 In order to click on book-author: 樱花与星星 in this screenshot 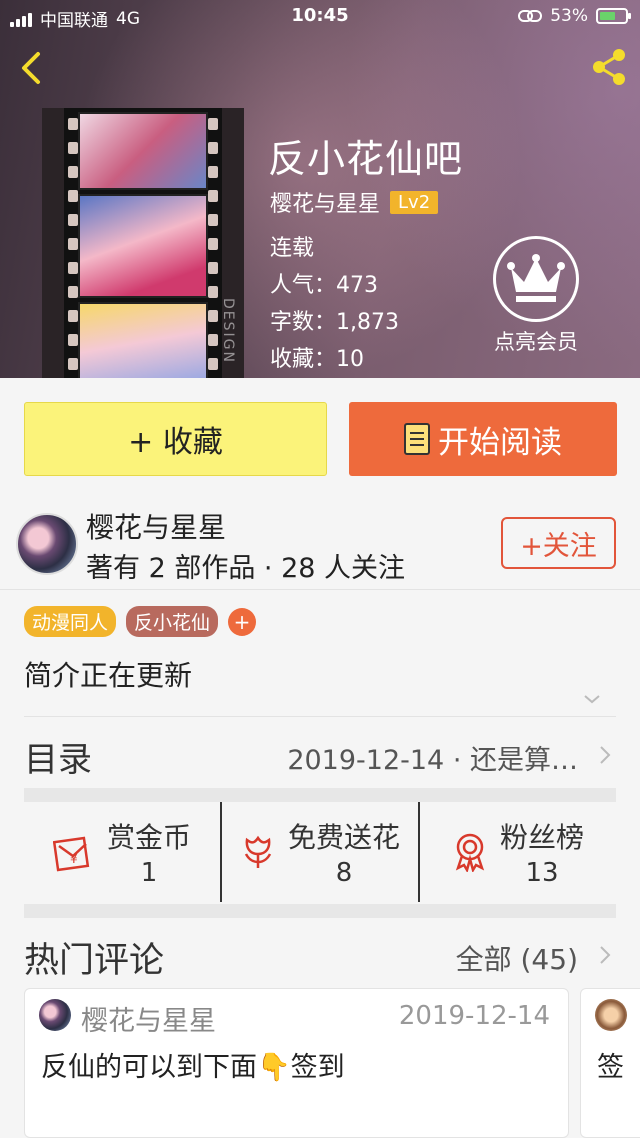, I will do `click(325, 202)`.